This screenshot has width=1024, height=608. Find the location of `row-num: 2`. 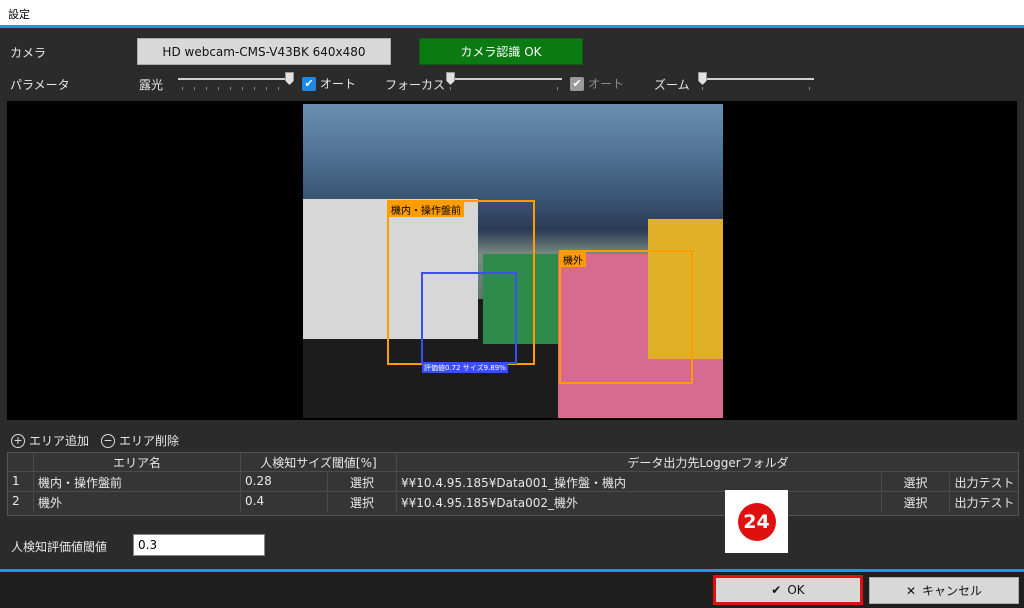

row-num: 2 is located at coordinates (21, 502).